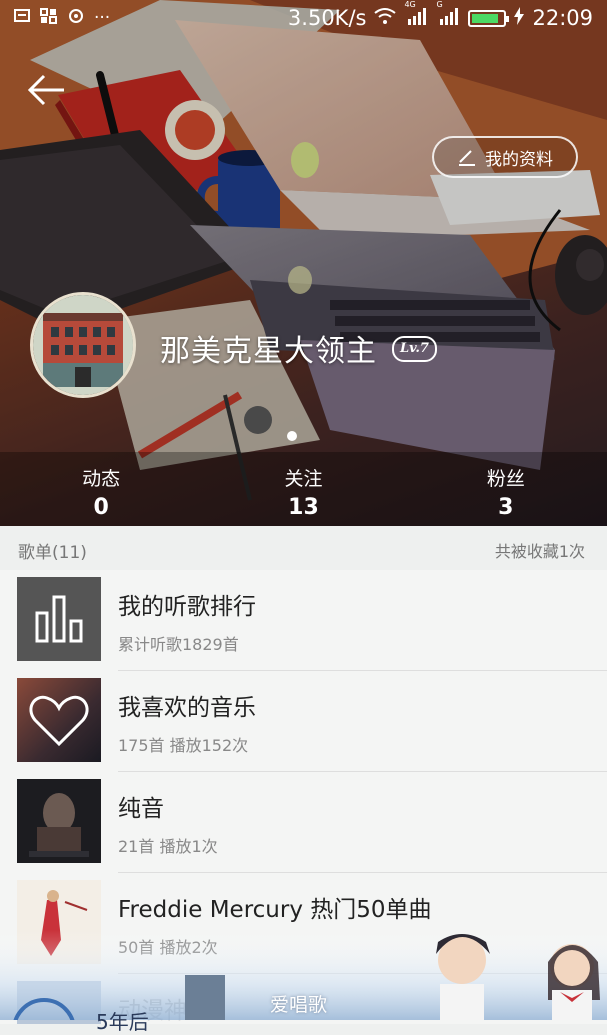  Describe the element at coordinates (539, 551) in the screenshot. I see `collected-count: 共被收藏1次` at that location.